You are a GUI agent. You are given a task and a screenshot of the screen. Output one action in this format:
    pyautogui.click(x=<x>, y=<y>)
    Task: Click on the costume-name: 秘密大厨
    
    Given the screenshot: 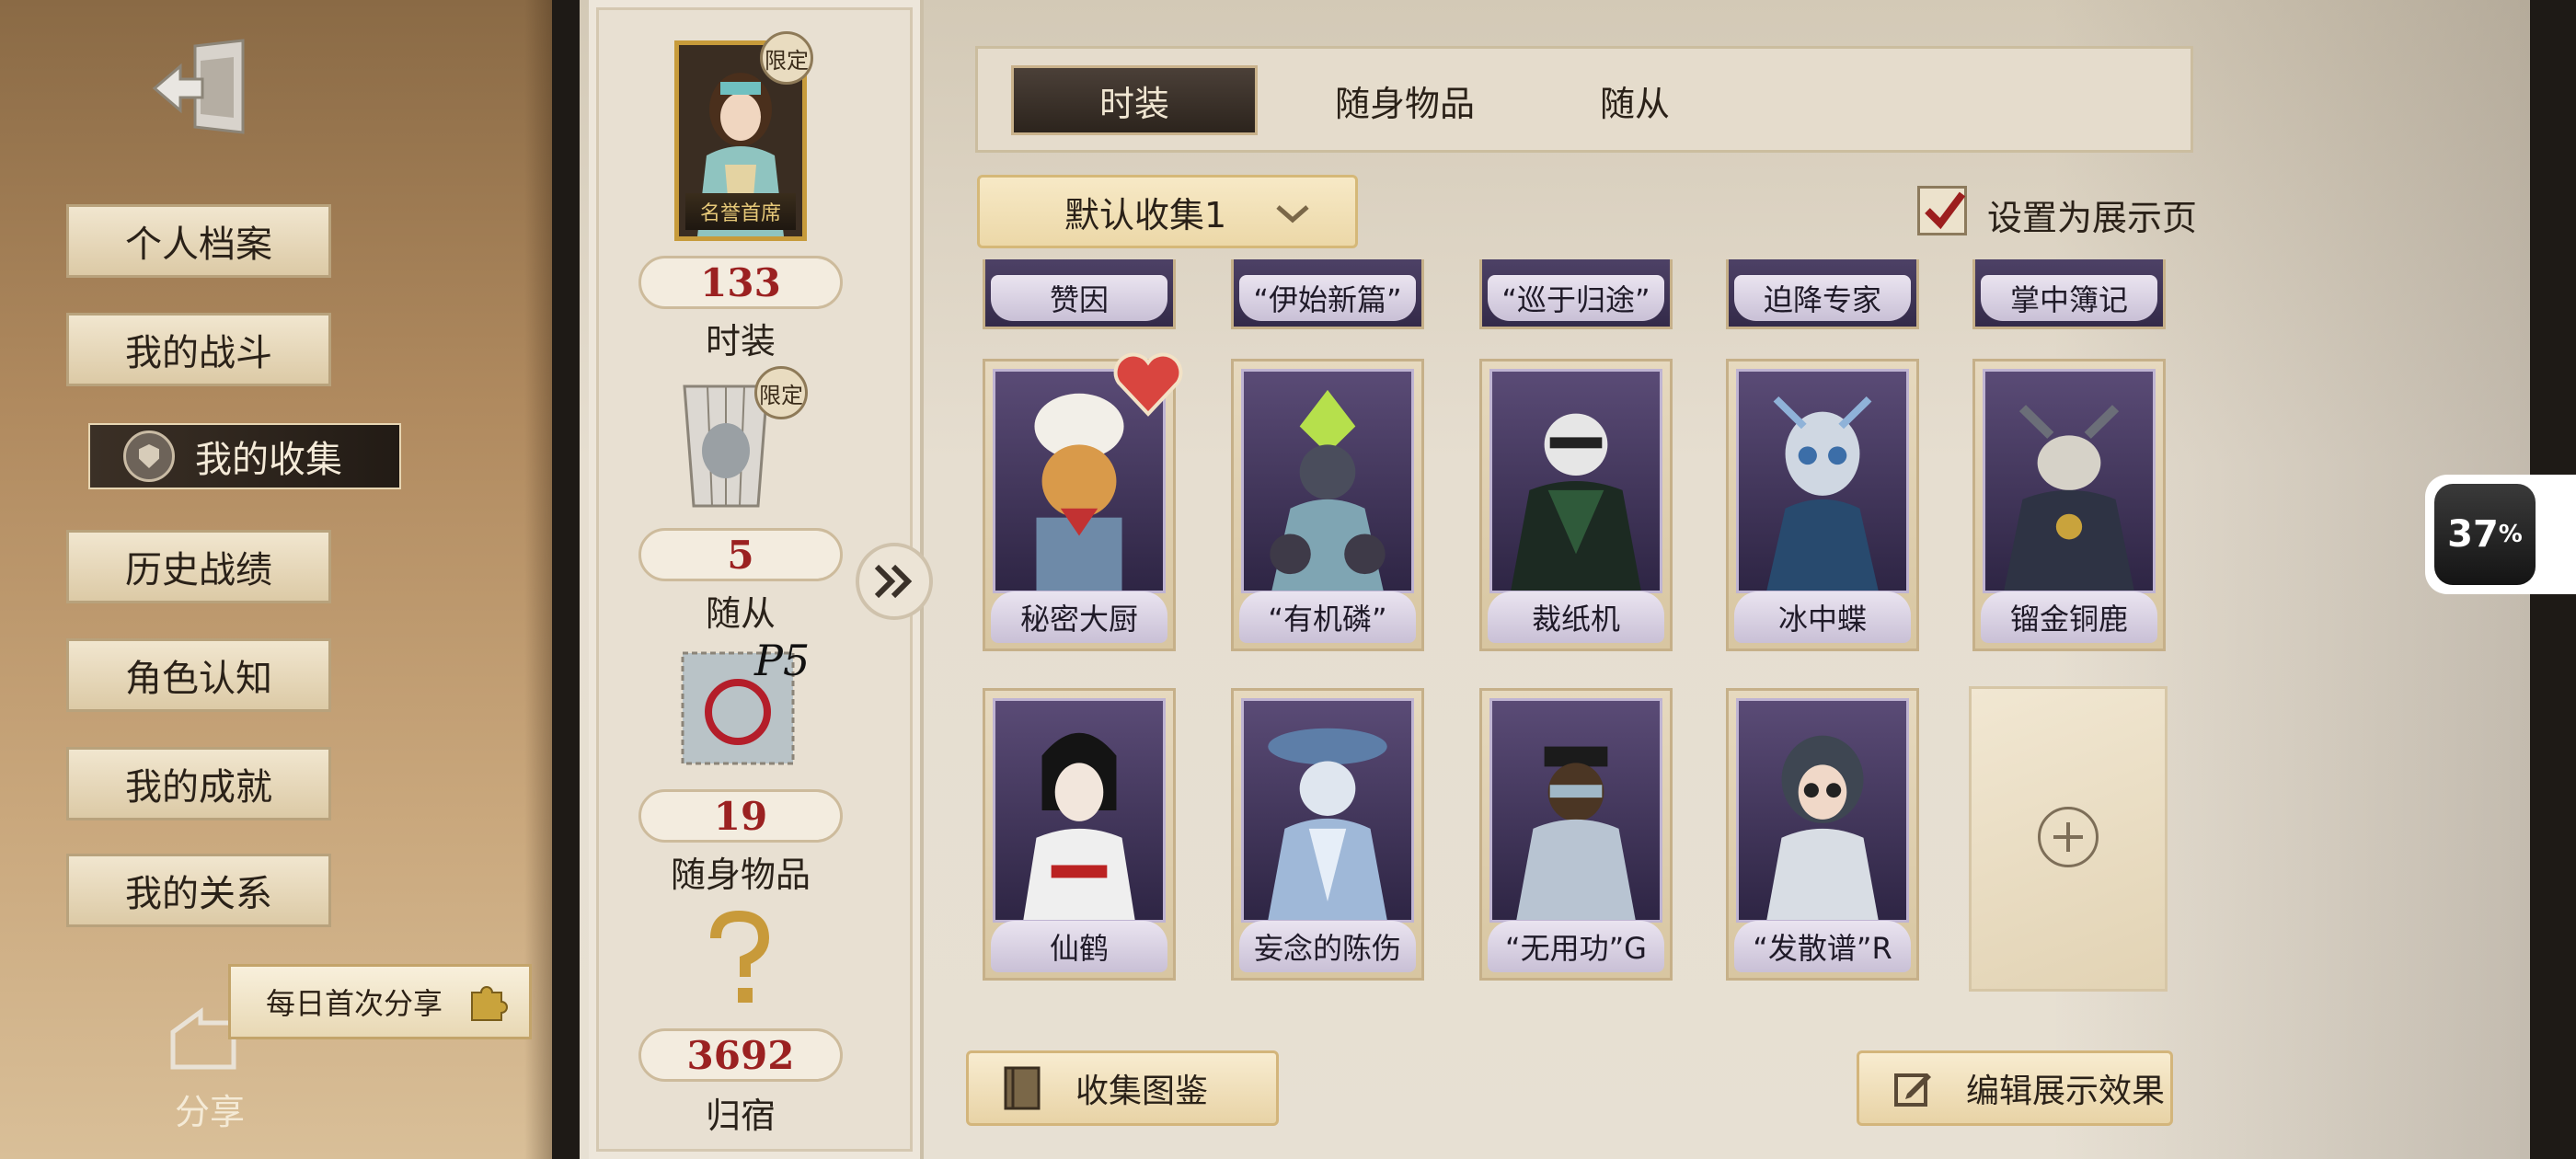 What is the action you would take?
    pyautogui.click(x=1079, y=617)
    